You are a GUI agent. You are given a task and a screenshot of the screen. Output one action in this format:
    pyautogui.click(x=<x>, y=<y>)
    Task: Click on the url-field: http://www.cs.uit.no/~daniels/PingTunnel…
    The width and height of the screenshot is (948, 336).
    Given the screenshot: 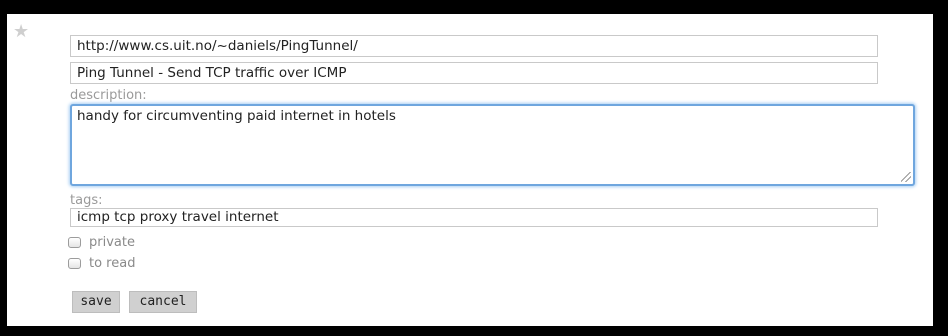 What is the action you would take?
    pyautogui.click(x=474, y=46)
    